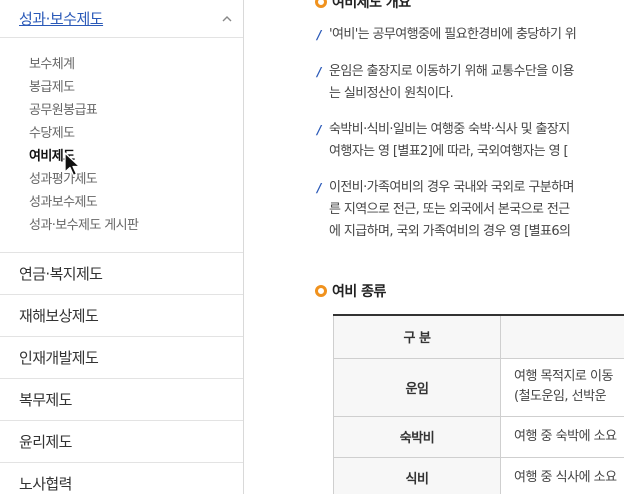 Image resolution: width=624 pixels, height=494 pixels. What do you see at coordinates (121, 358) in the screenshot?
I see `sidebar-item-talent-development: 인재개발제도` at bounding box center [121, 358].